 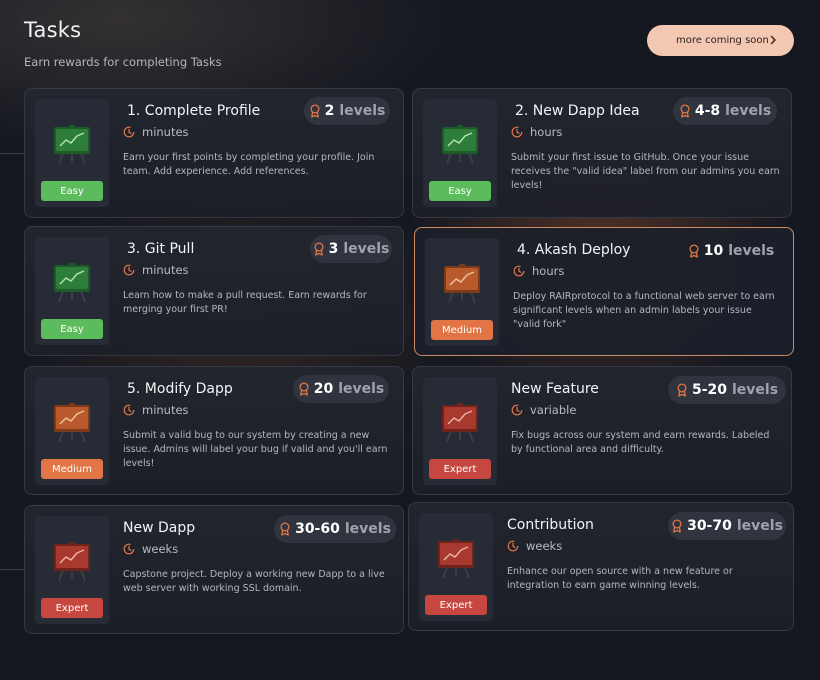 What do you see at coordinates (317, 529) in the screenshot?
I see `levels-value: 30-60` at bounding box center [317, 529].